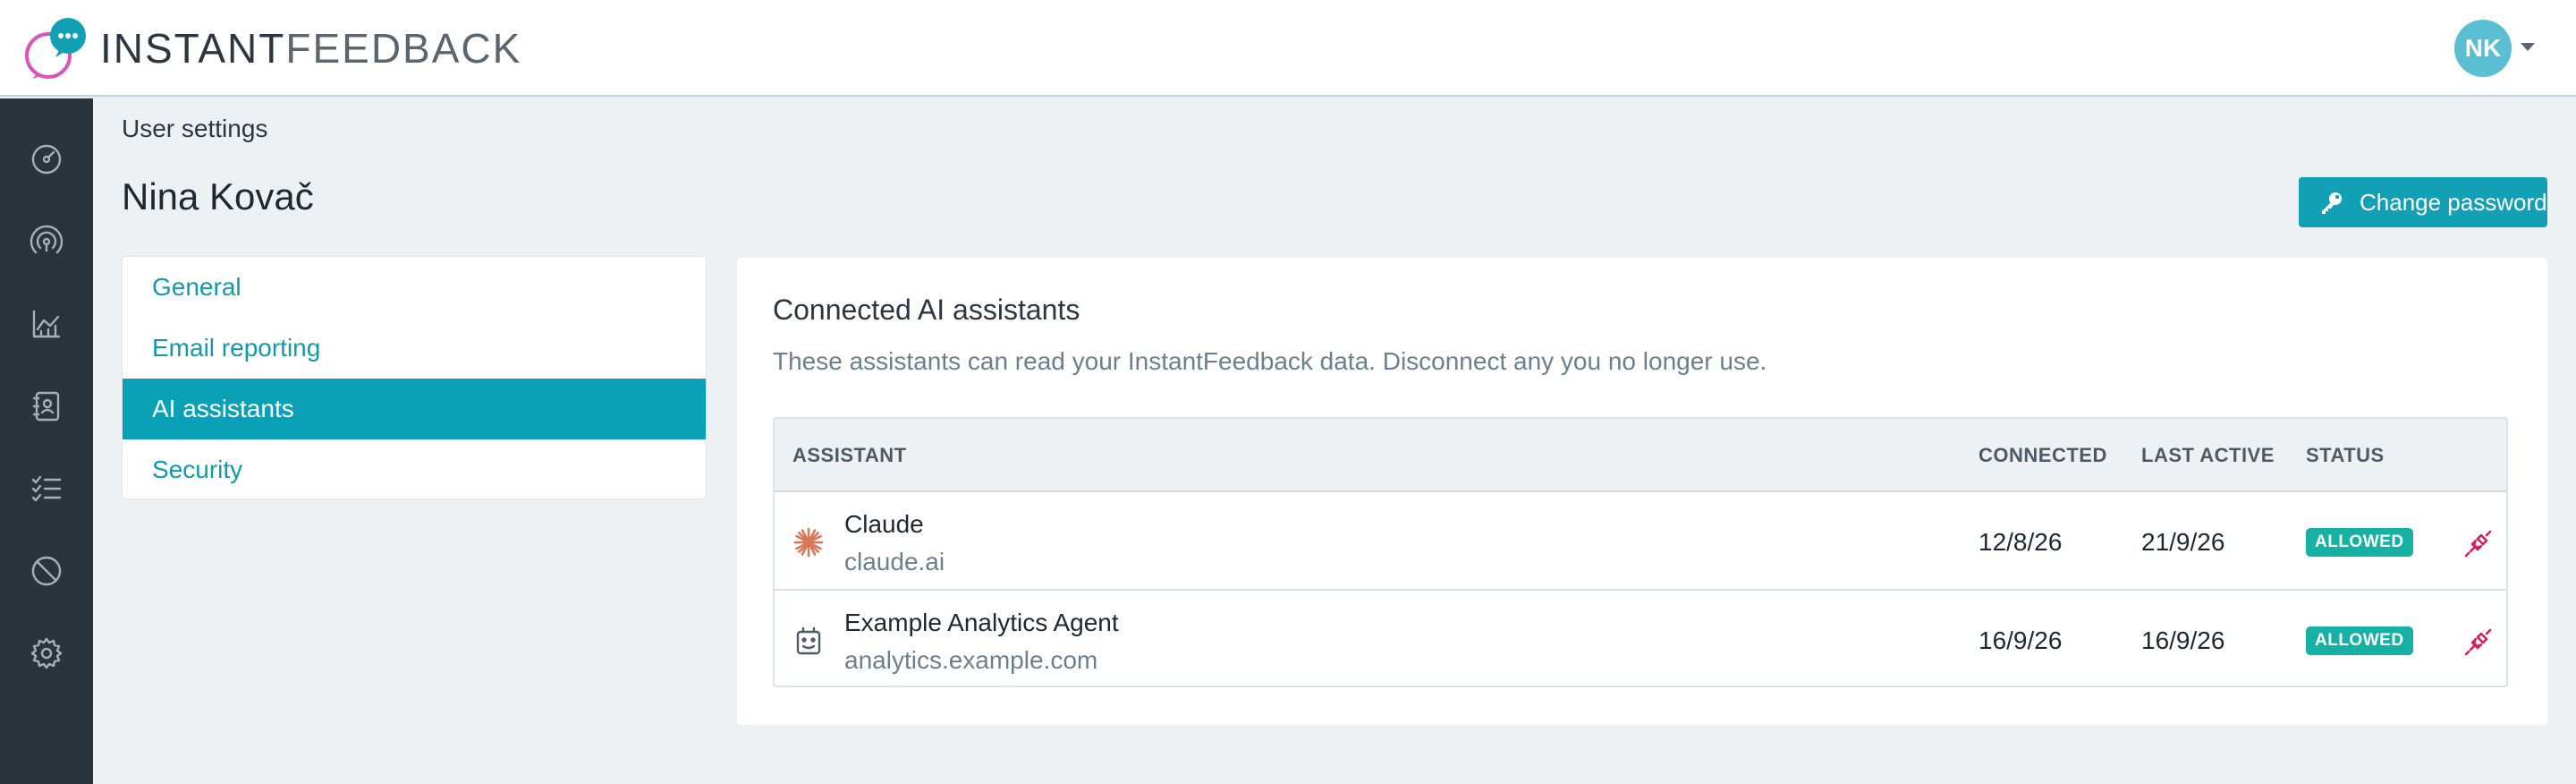  I want to click on change-password-label: Change password, so click(2453, 202).